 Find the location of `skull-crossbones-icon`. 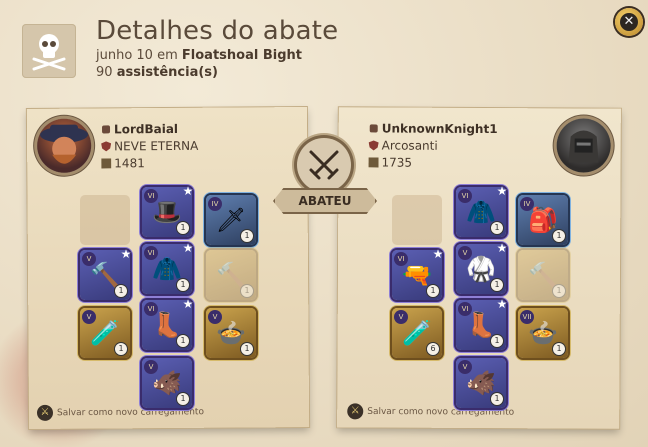

skull-crossbones-icon is located at coordinates (49, 51).